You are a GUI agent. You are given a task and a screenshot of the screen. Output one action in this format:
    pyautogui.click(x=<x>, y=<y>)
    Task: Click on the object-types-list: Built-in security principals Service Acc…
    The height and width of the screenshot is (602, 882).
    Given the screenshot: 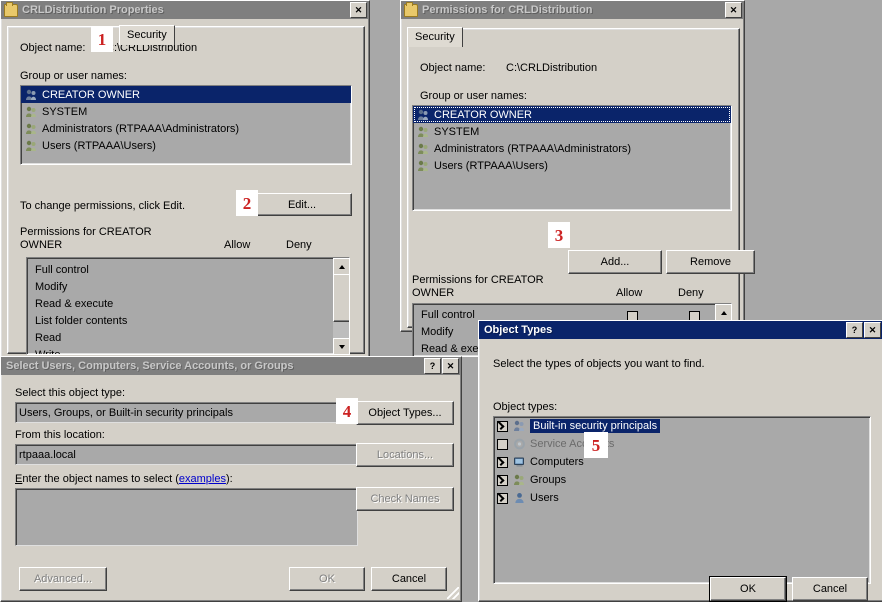 What is the action you would take?
    pyautogui.click(x=682, y=500)
    